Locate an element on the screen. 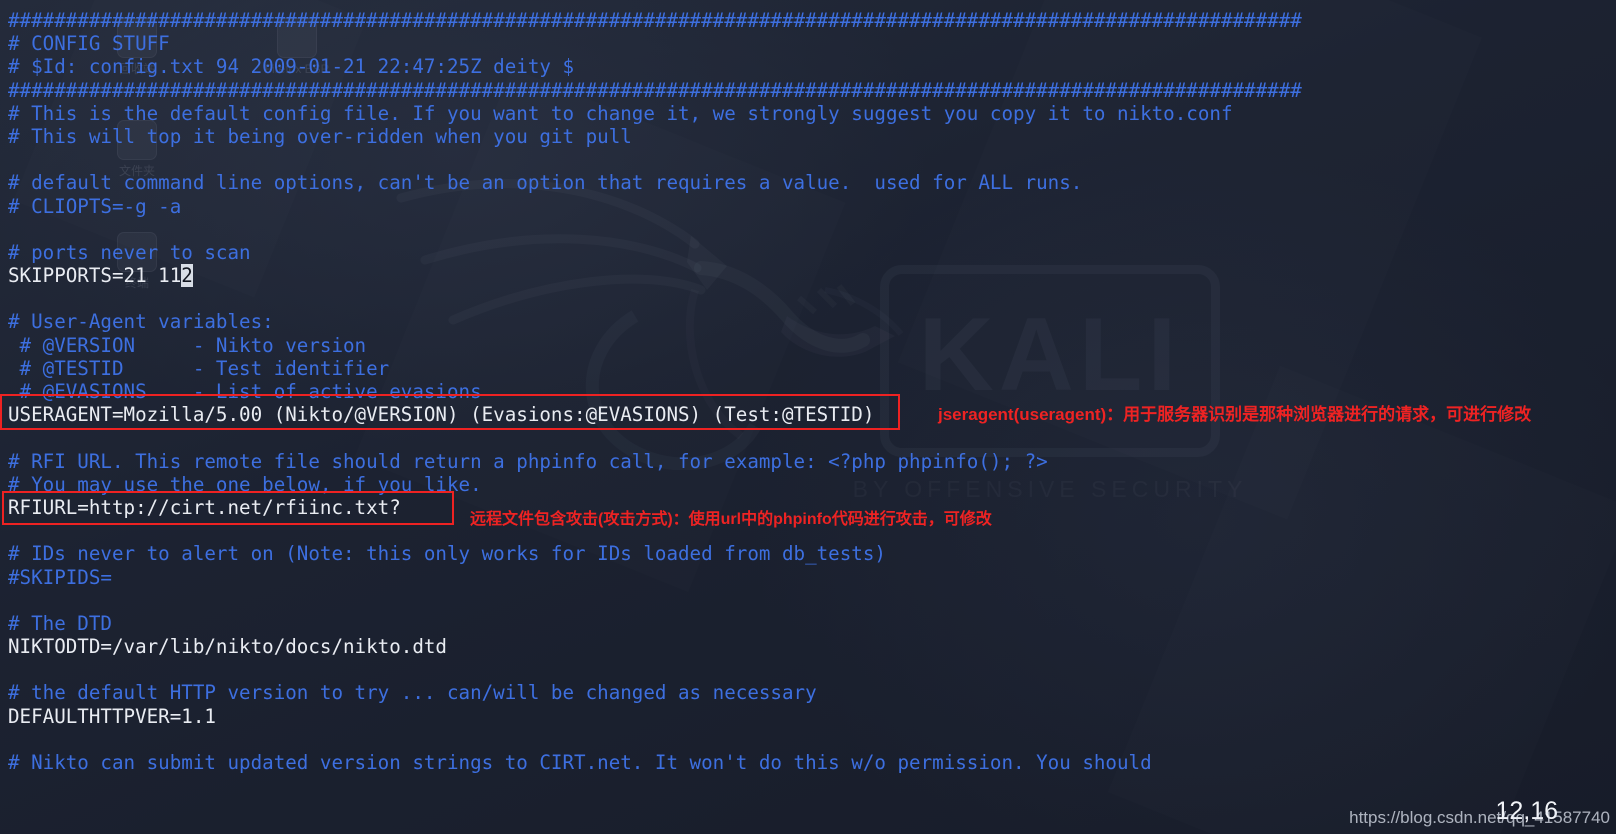 The image size is (1616, 834). text-cursor: 2 is located at coordinates (187, 276).